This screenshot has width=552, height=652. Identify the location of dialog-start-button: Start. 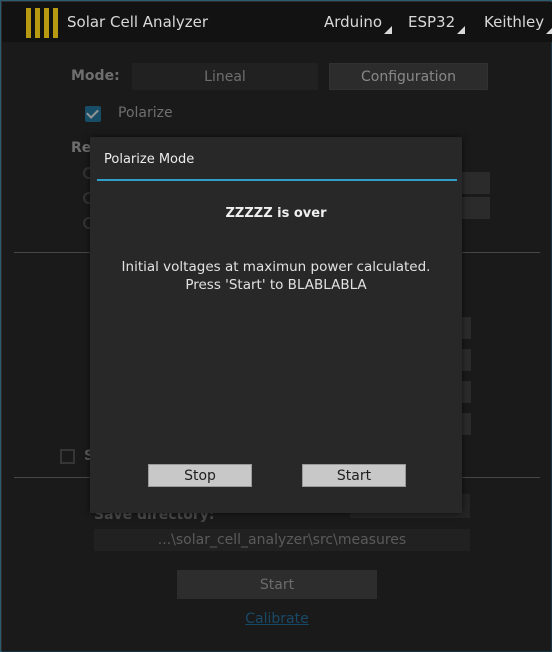
(354, 475).